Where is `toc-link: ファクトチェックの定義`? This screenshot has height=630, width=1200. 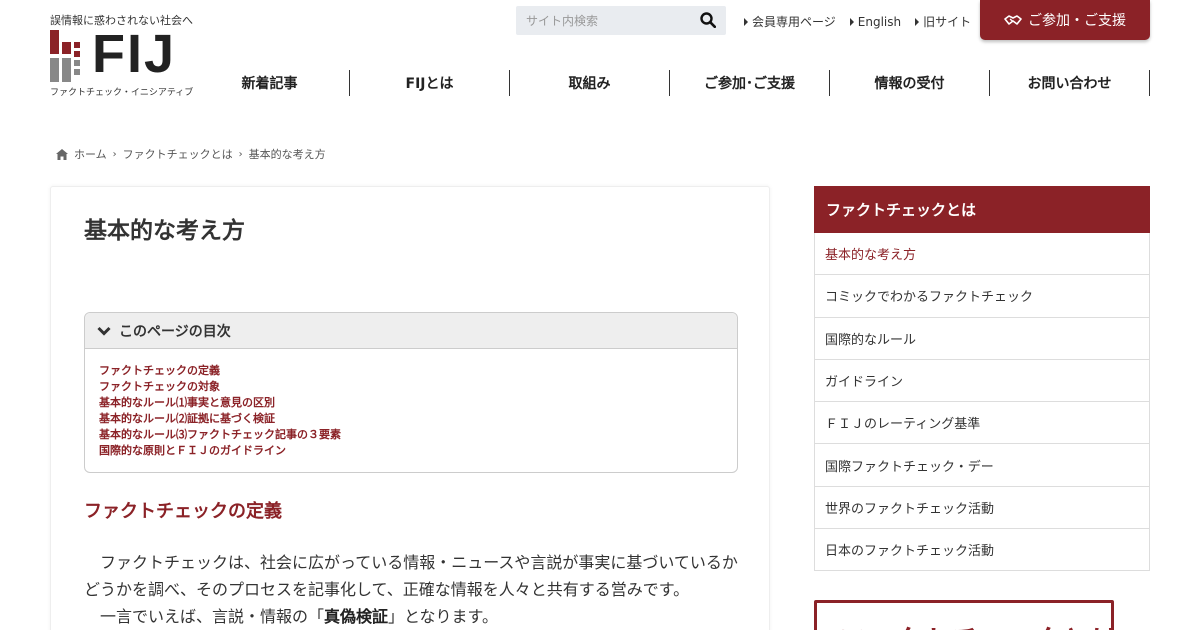
toc-link: ファクトチェックの定義 is located at coordinates (159, 370).